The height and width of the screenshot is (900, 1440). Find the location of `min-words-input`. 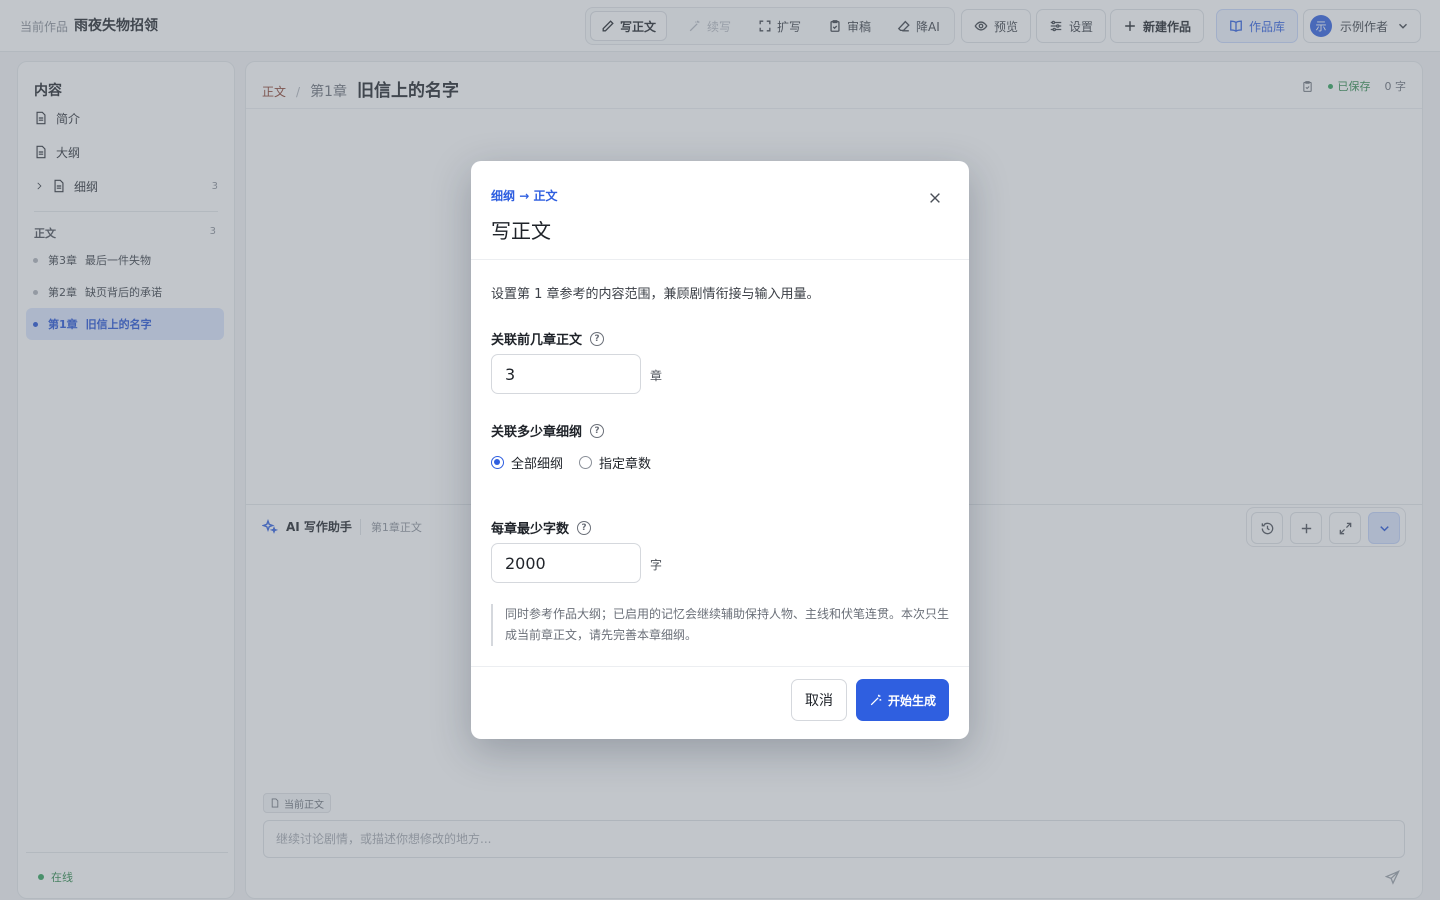

min-words-input is located at coordinates (566, 563).